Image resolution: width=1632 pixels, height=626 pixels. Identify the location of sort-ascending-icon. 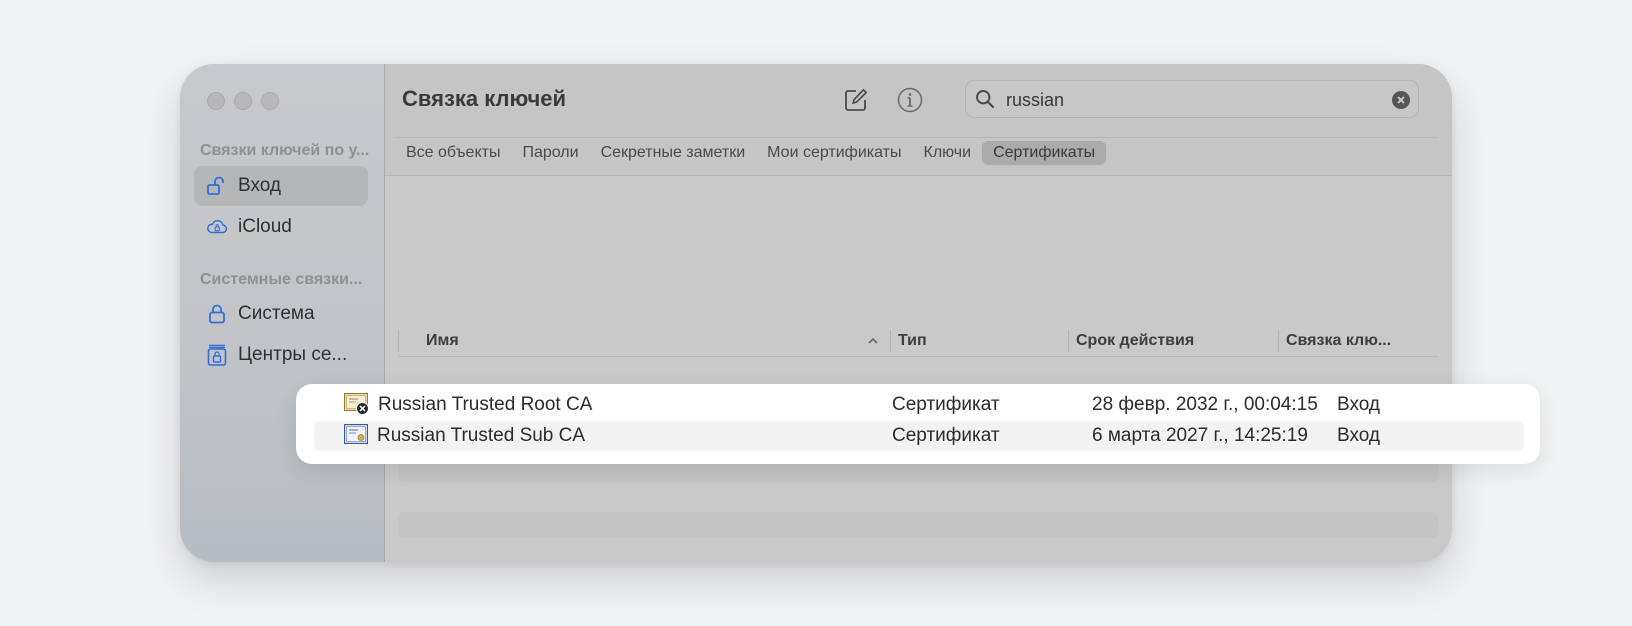
(873, 343).